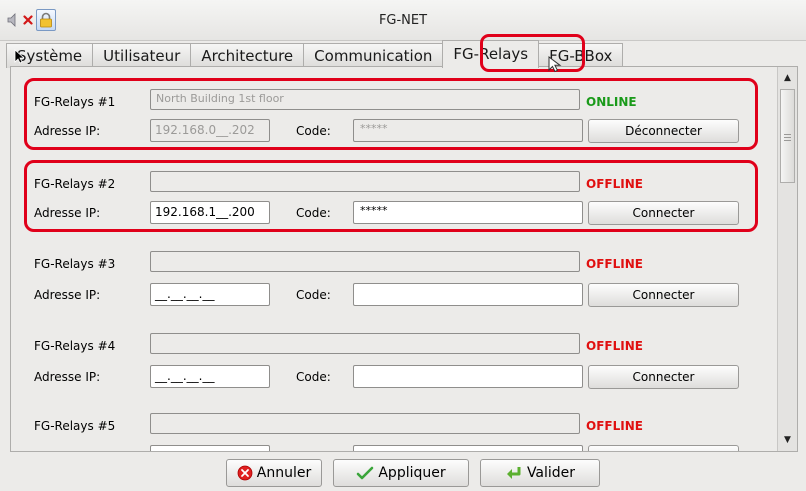 This screenshot has width=806, height=491. I want to click on cancel-button: Annuler, so click(274, 473).